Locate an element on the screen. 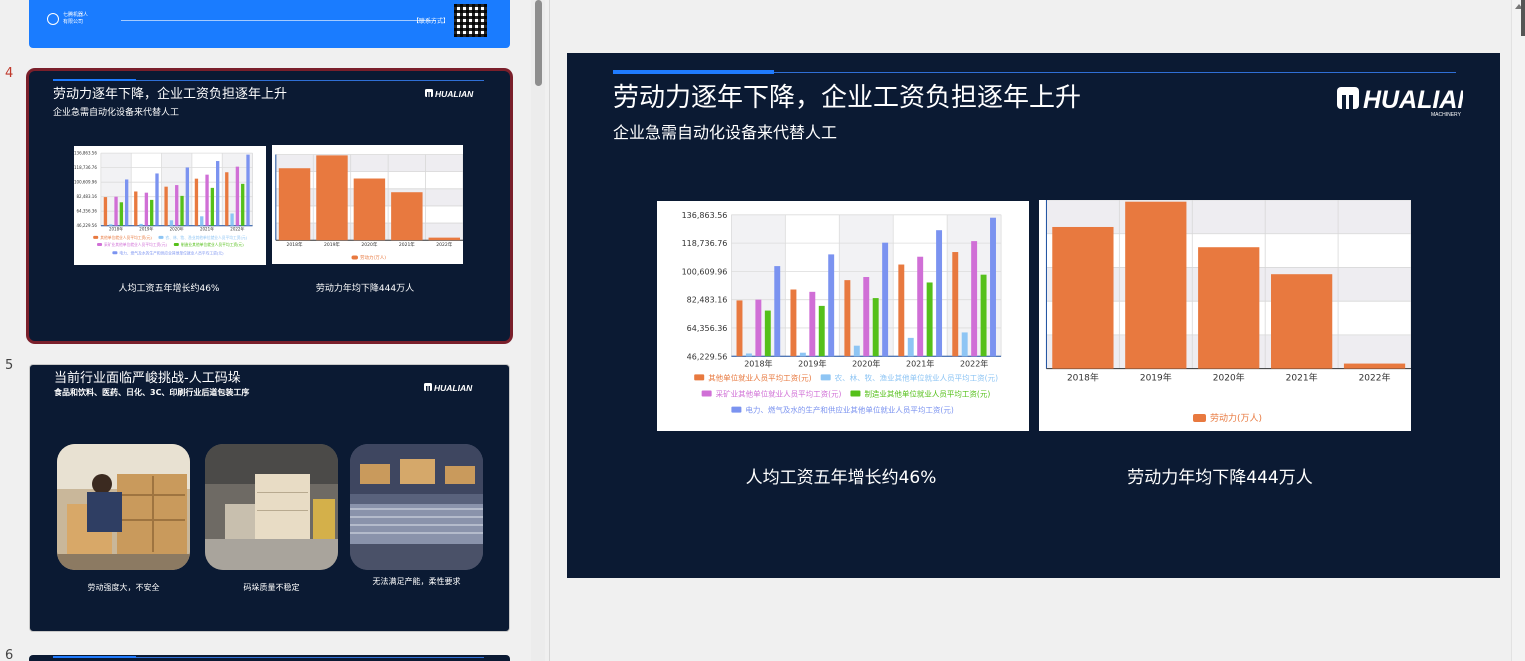 The width and height of the screenshot is (1525, 661). svg-text: HUALIAN is located at coordinates (454, 94).